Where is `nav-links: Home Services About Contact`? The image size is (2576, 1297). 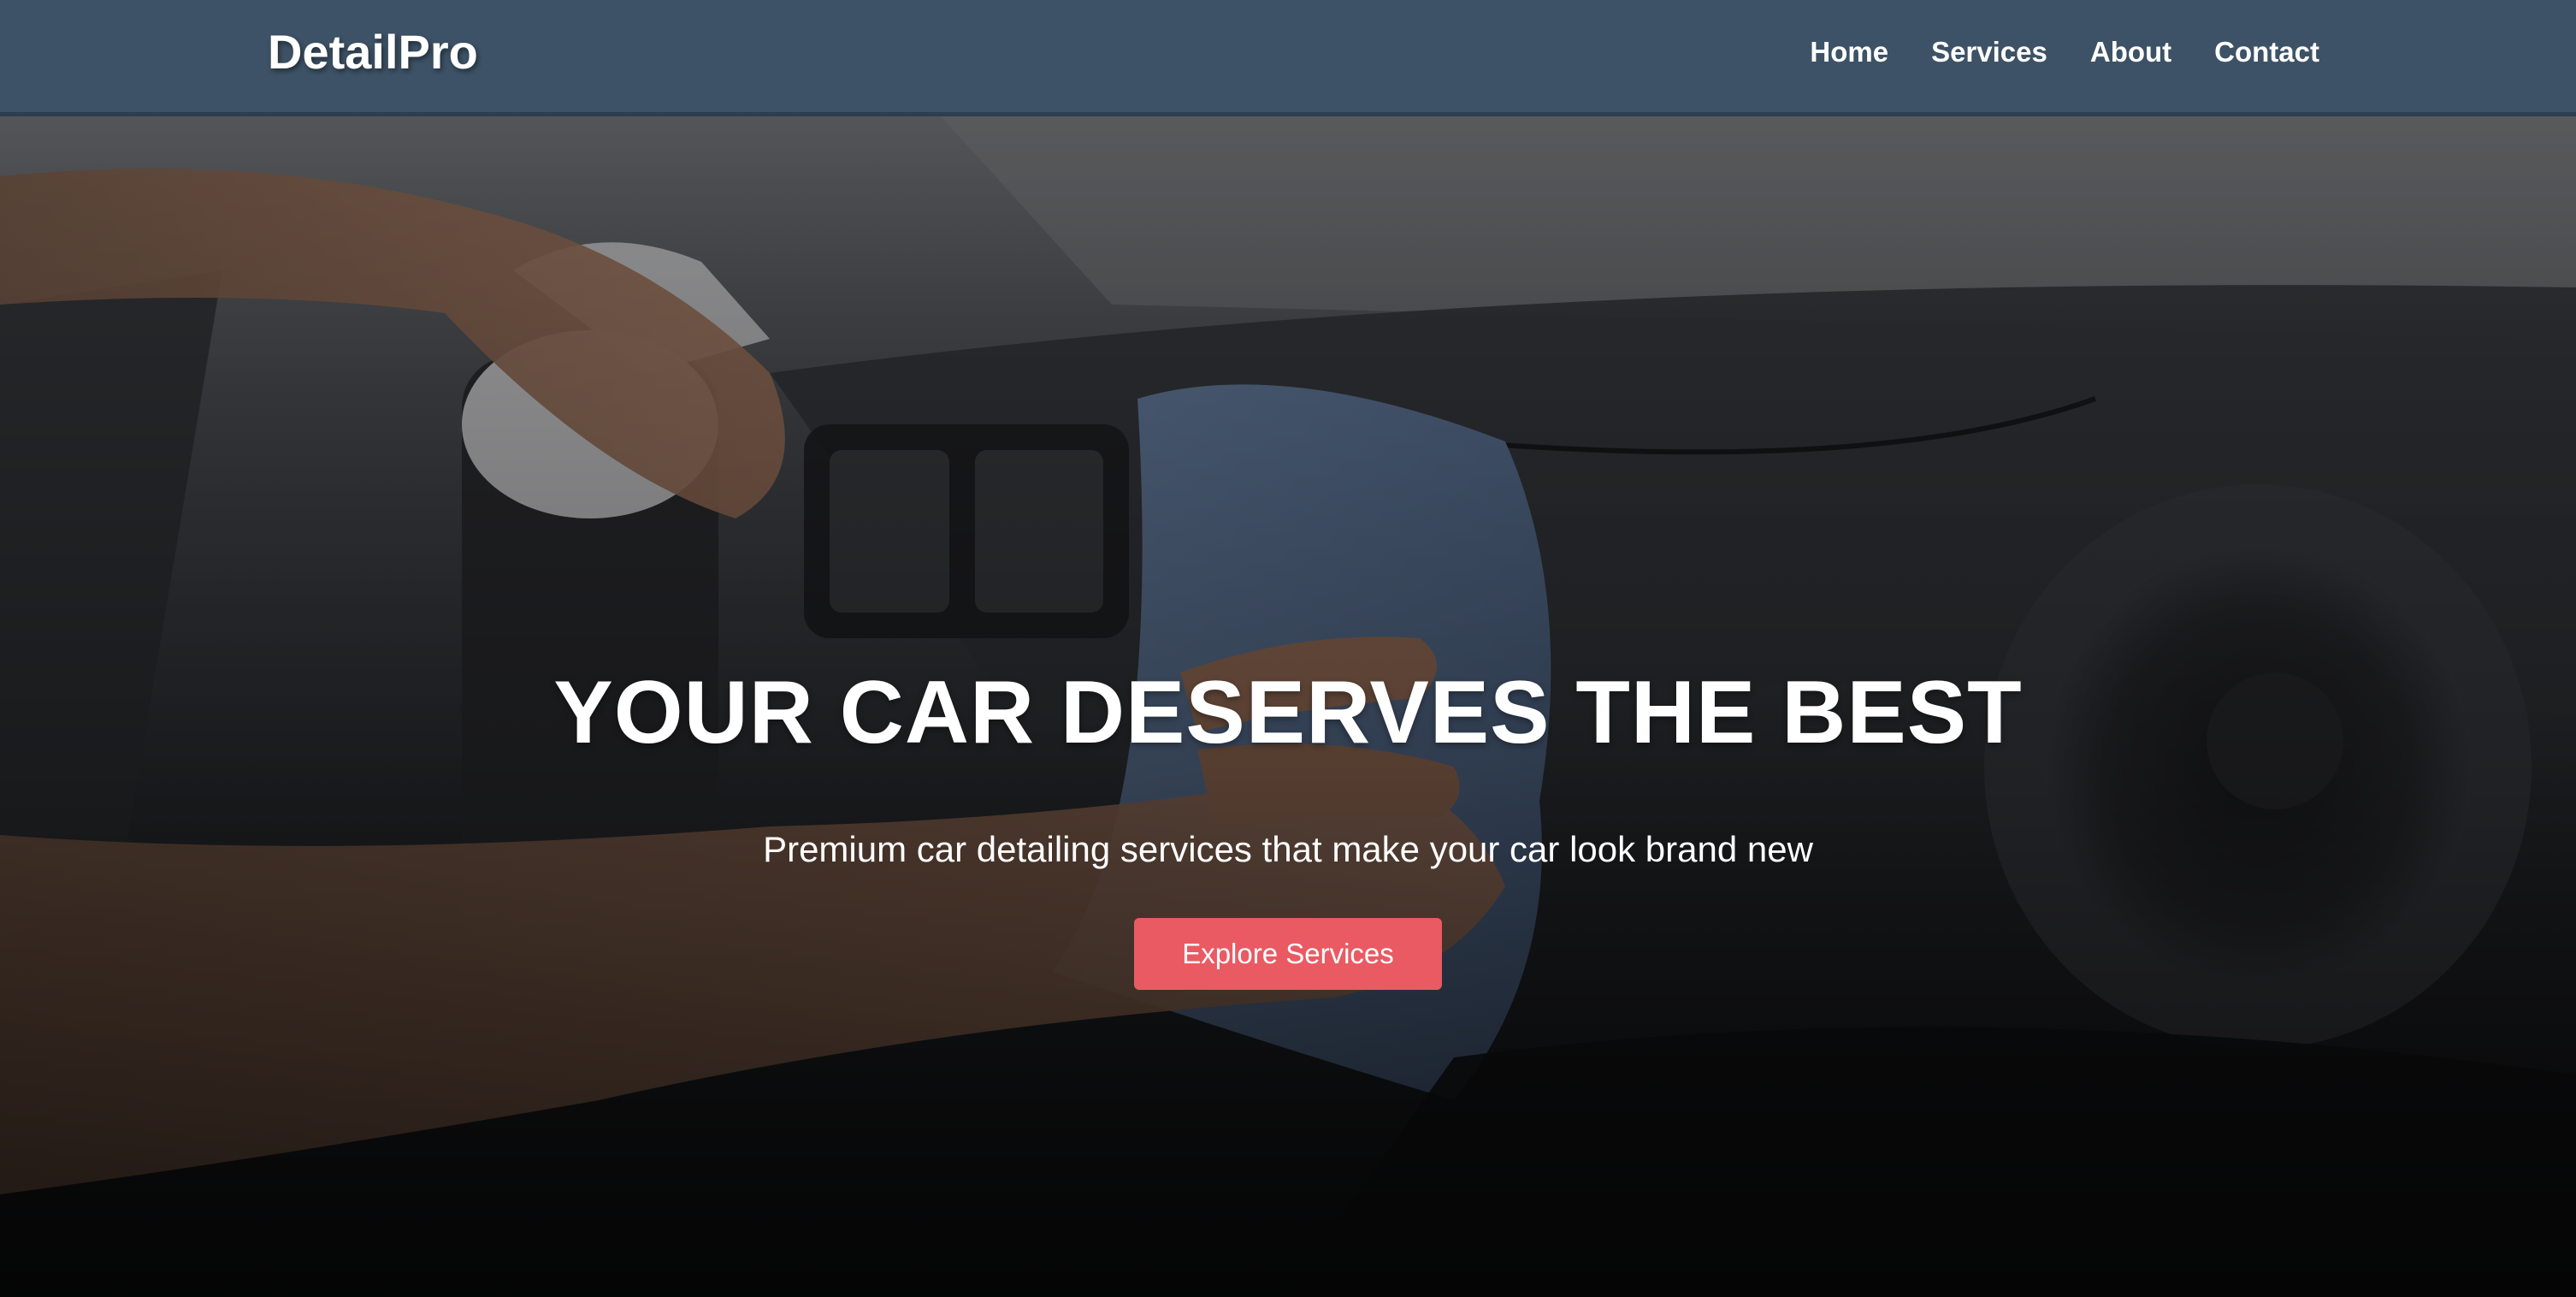 nav-links: Home Services About Contact is located at coordinates (2064, 52).